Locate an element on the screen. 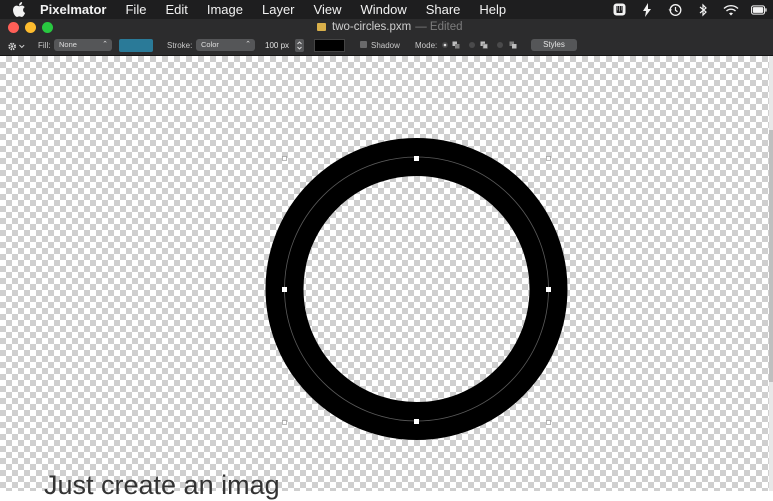 The height and width of the screenshot is (501, 773). handle-top-right is located at coordinates (548, 158).